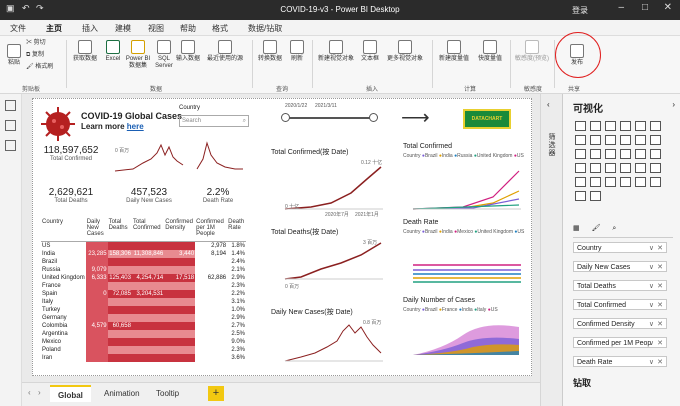  I want to click on field-well-item: Country ∨ ✕, so click(620, 247).